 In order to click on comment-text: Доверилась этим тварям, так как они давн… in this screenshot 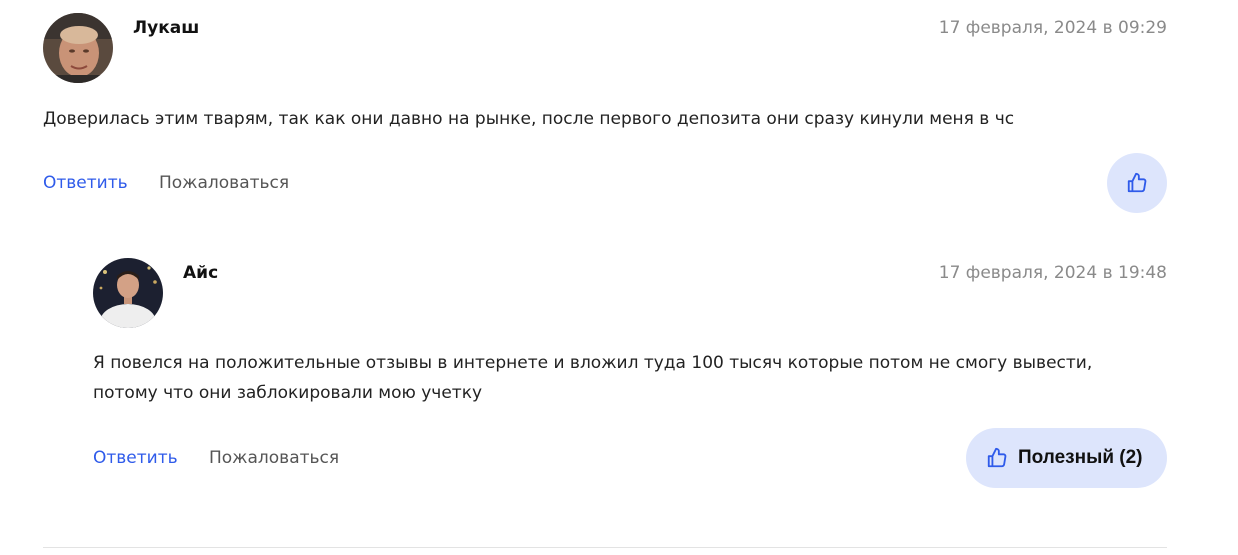, I will do `click(529, 119)`.